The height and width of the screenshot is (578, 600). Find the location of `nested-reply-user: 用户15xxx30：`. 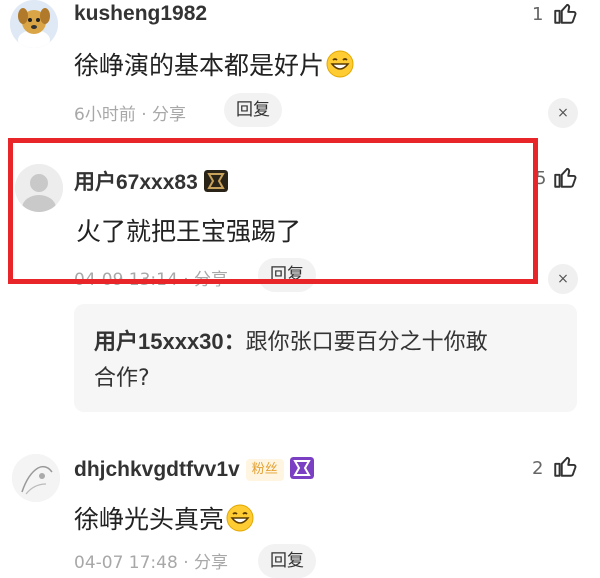

nested-reply-user: 用户15xxx30： is located at coordinates (170, 341).